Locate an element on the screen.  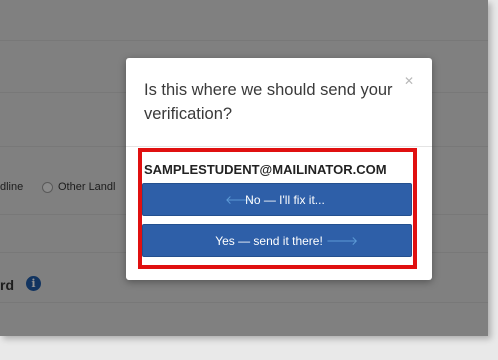
modal-divider is located at coordinates (279, 146).